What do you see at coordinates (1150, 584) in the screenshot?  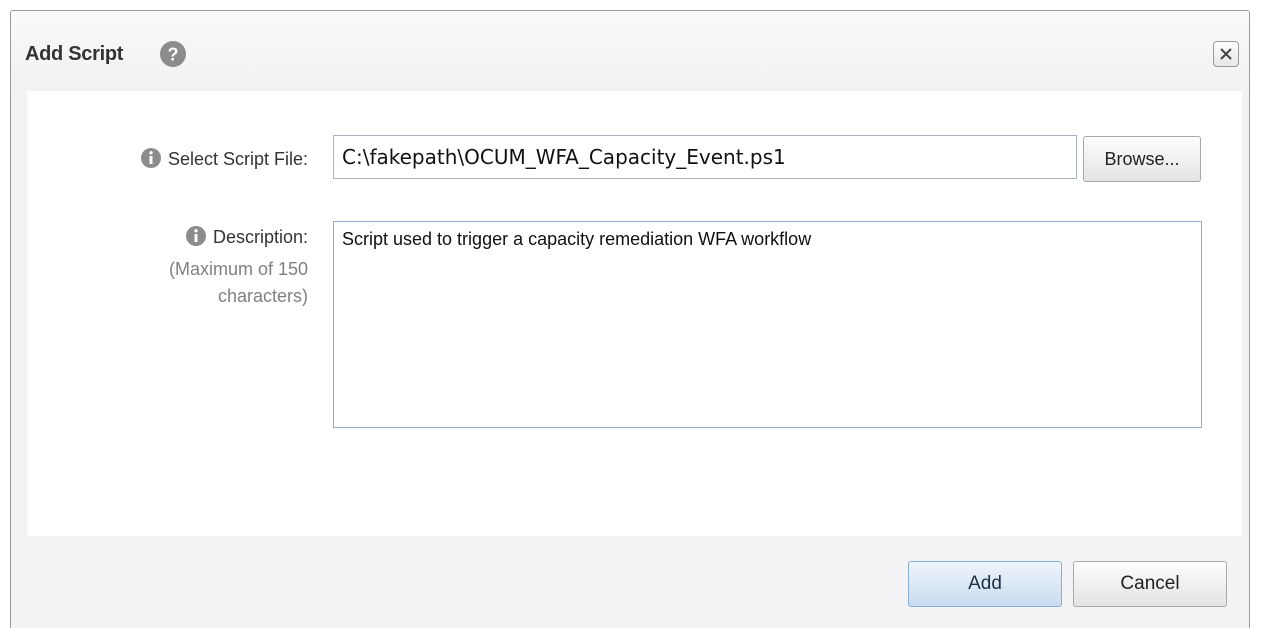 I see `cancel-button: Cancel` at bounding box center [1150, 584].